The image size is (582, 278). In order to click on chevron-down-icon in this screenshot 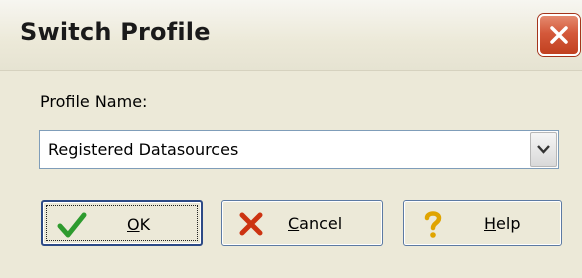, I will do `click(543, 149)`.